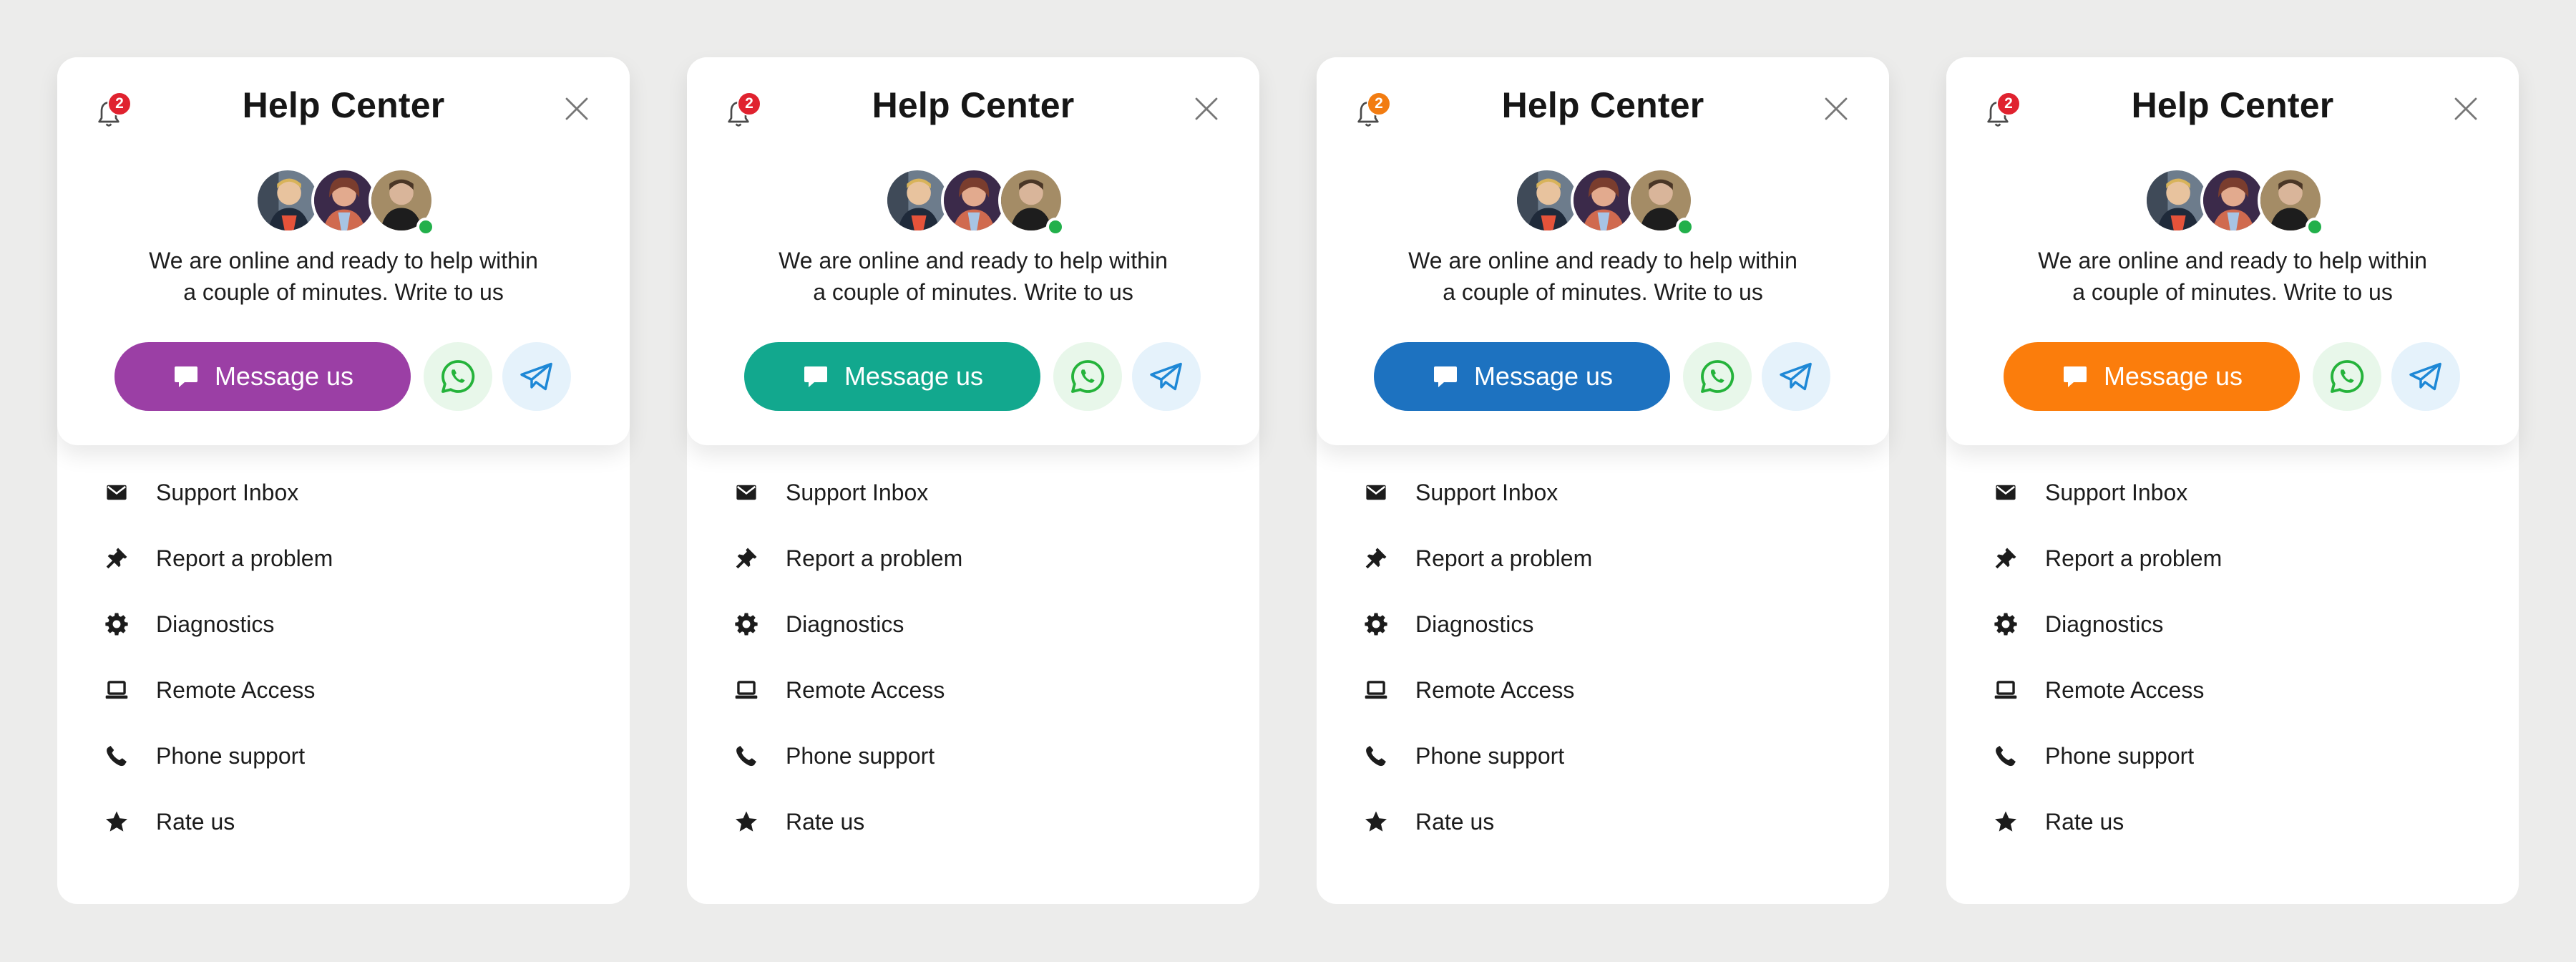 The image size is (2576, 962). Describe the element at coordinates (973, 202) in the screenshot. I see `agent-avatars` at that location.